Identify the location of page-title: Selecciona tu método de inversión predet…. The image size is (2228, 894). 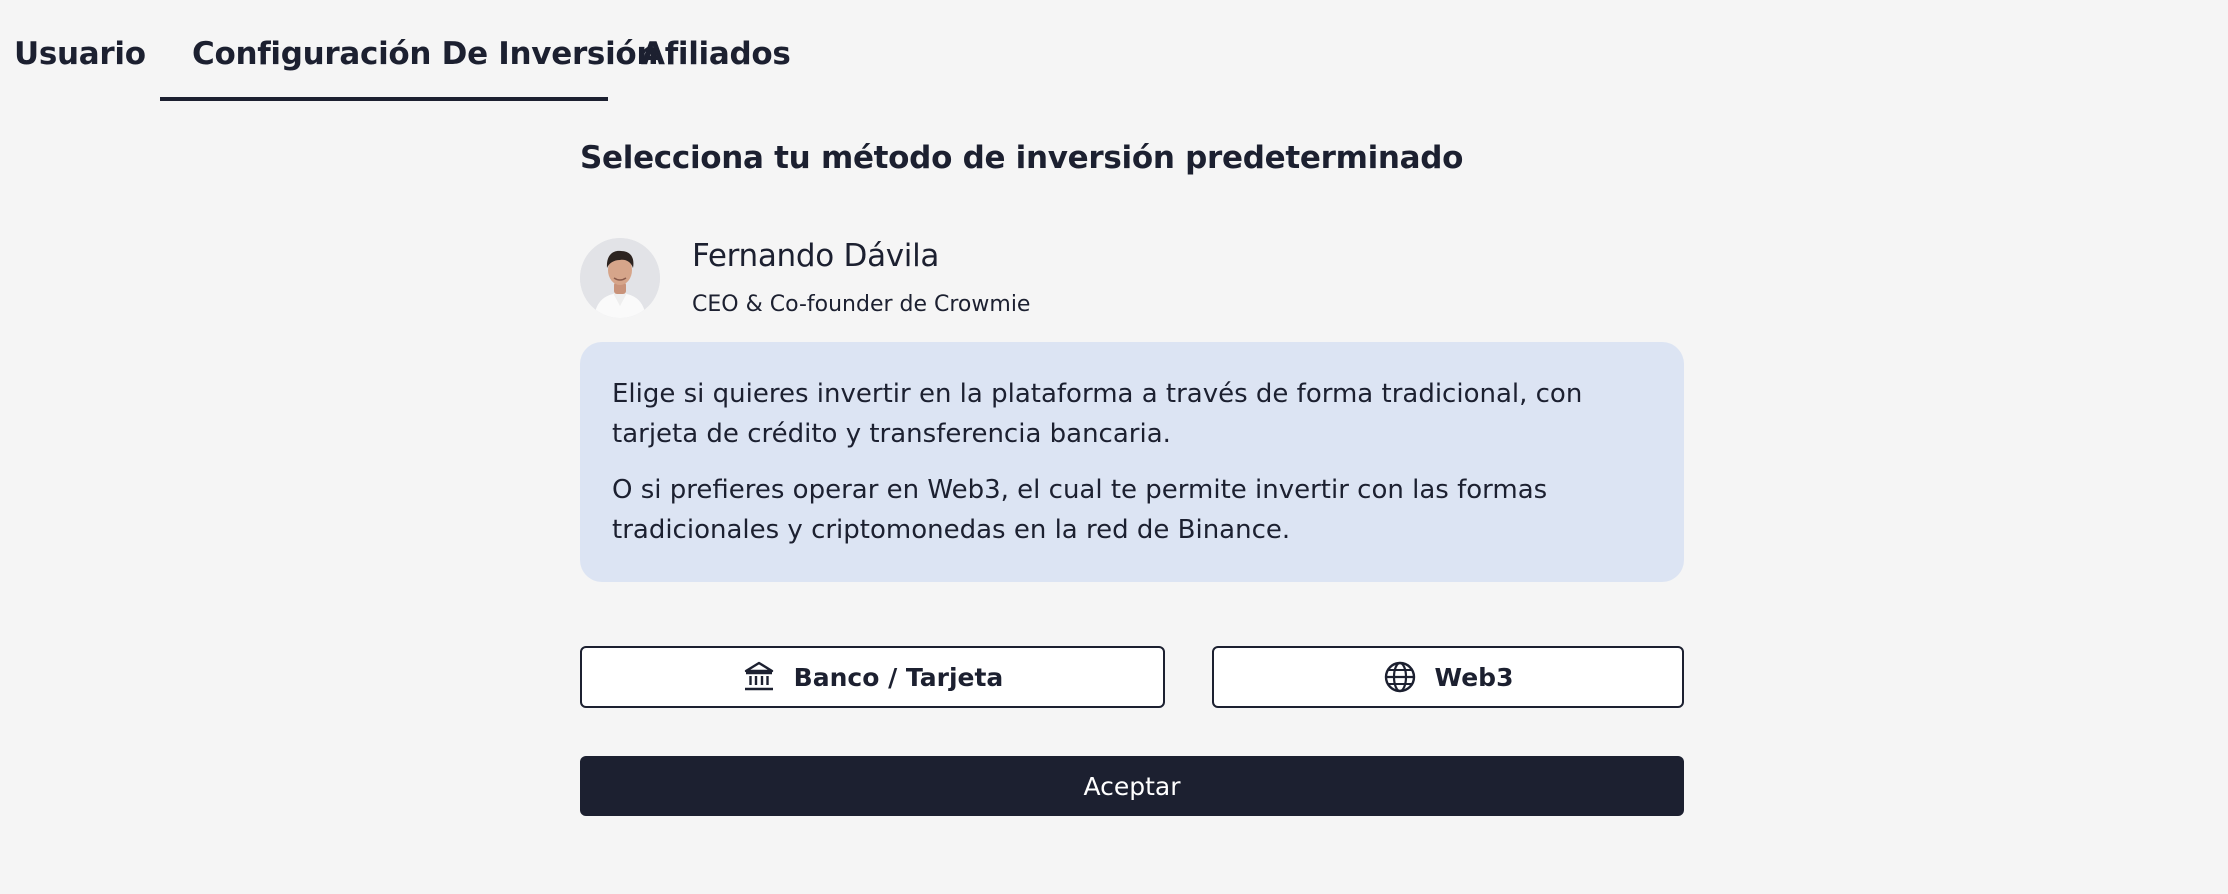
(1022, 158).